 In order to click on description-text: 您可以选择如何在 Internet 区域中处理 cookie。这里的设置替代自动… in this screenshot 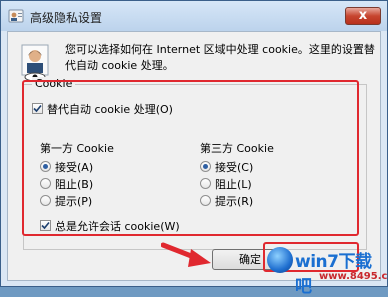, I will do `click(220, 57)`.